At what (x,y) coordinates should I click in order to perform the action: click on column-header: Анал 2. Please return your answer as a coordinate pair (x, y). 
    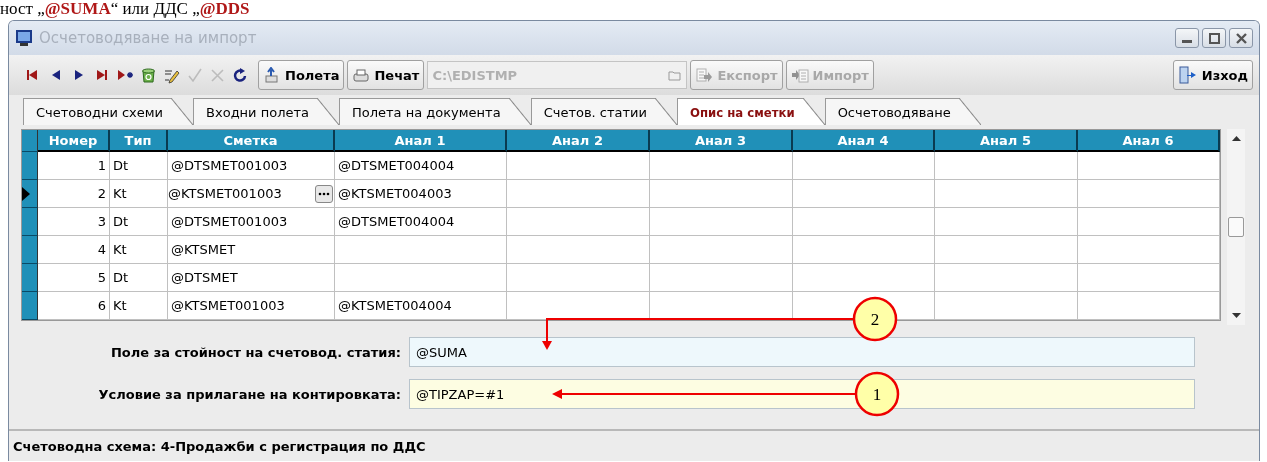
    Looking at the image, I should click on (578, 141).